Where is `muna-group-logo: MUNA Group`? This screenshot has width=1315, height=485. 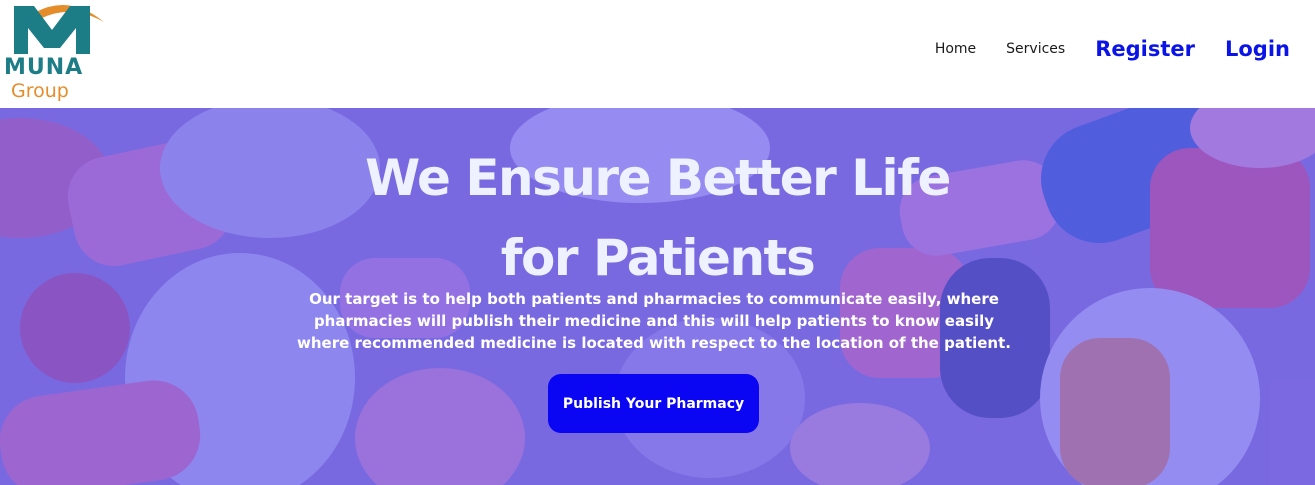
muna-group-logo: MUNA Group is located at coordinates (59, 54).